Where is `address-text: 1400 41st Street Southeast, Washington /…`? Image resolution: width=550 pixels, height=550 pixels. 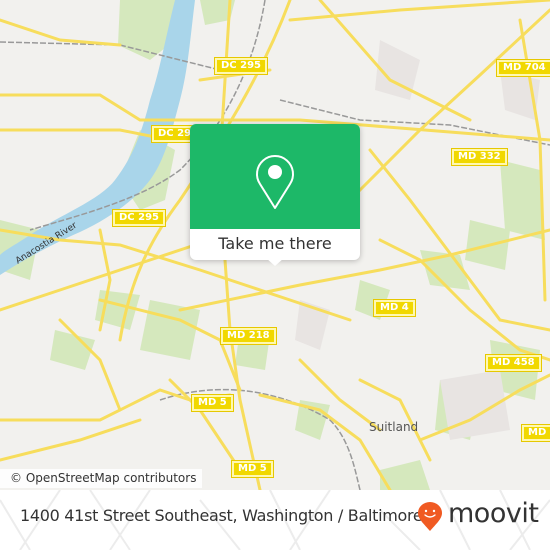 address-text: 1400 41st Street Southeast, Washington /… is located at coordinates (221, 515).